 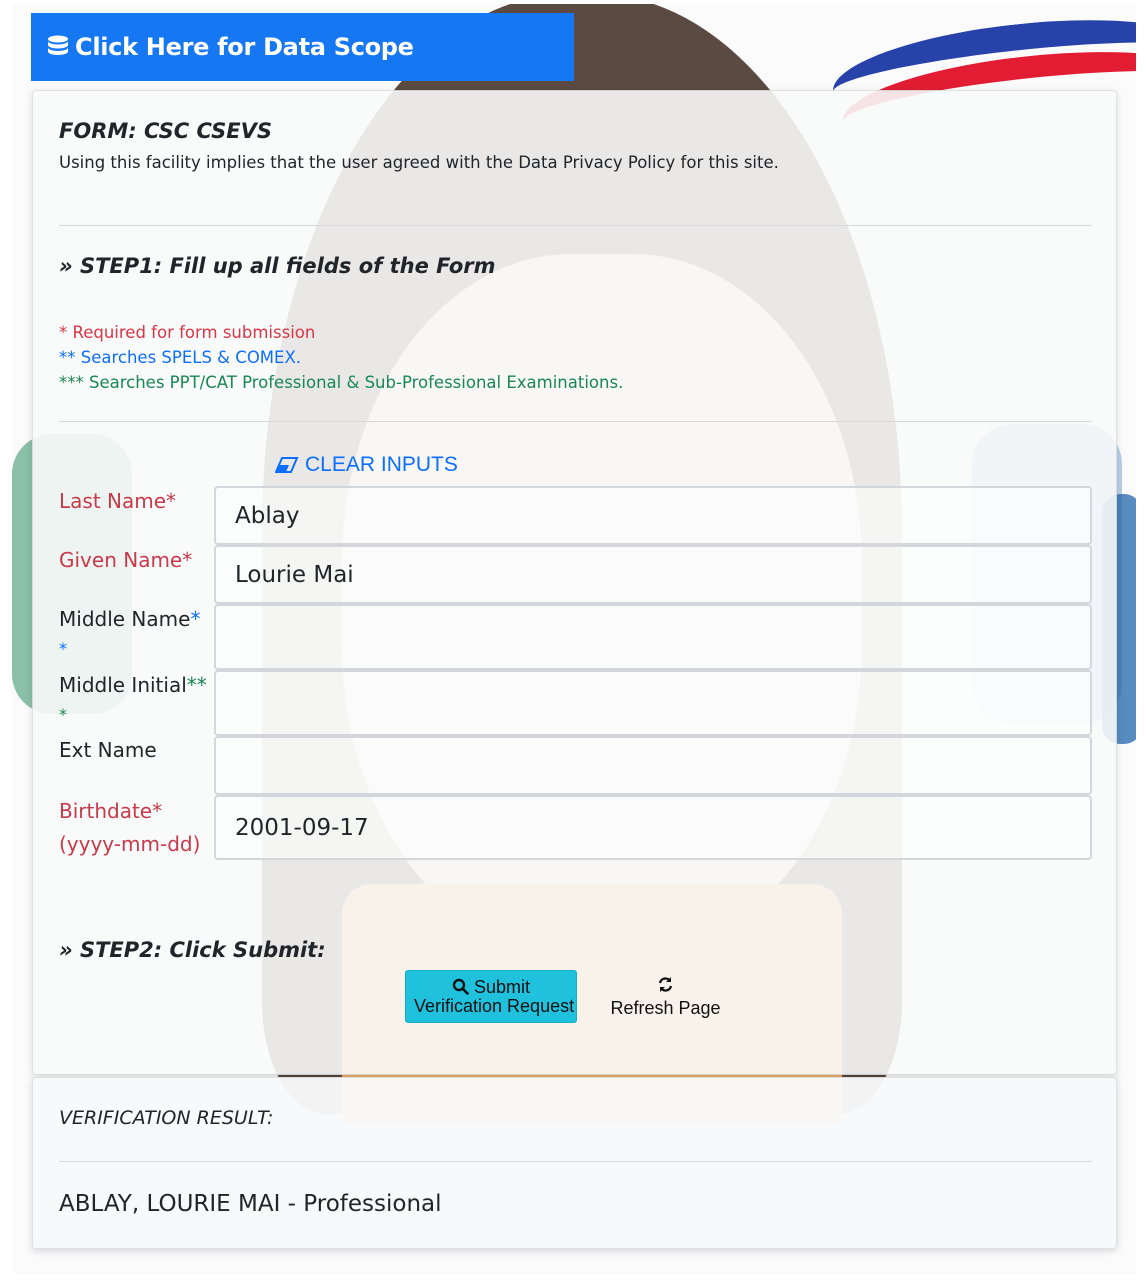 What do you see at coordinates (63, 714) in the screenshot?
I see `ppt-mark: *` at bounding box center [63, 714].